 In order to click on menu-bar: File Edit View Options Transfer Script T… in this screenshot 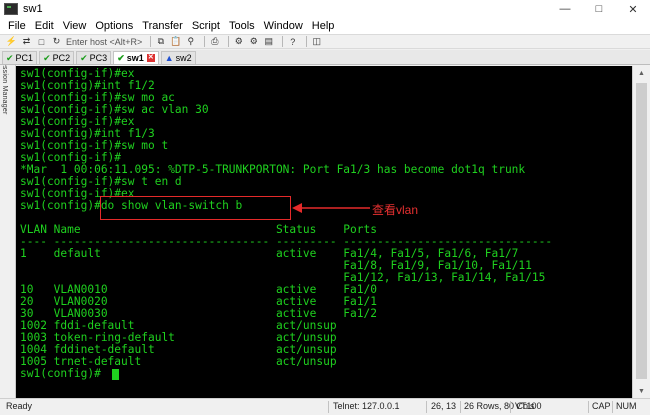, I will do `click(325, 26)`.